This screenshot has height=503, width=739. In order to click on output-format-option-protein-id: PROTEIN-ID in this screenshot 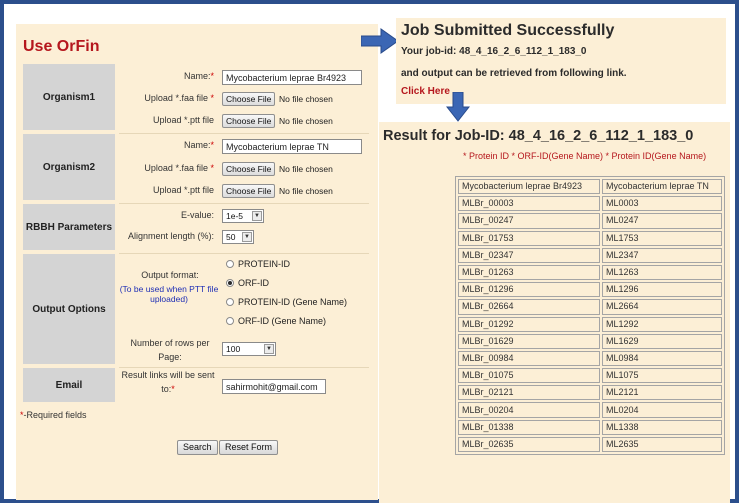, I will do `click(258, 264)`.